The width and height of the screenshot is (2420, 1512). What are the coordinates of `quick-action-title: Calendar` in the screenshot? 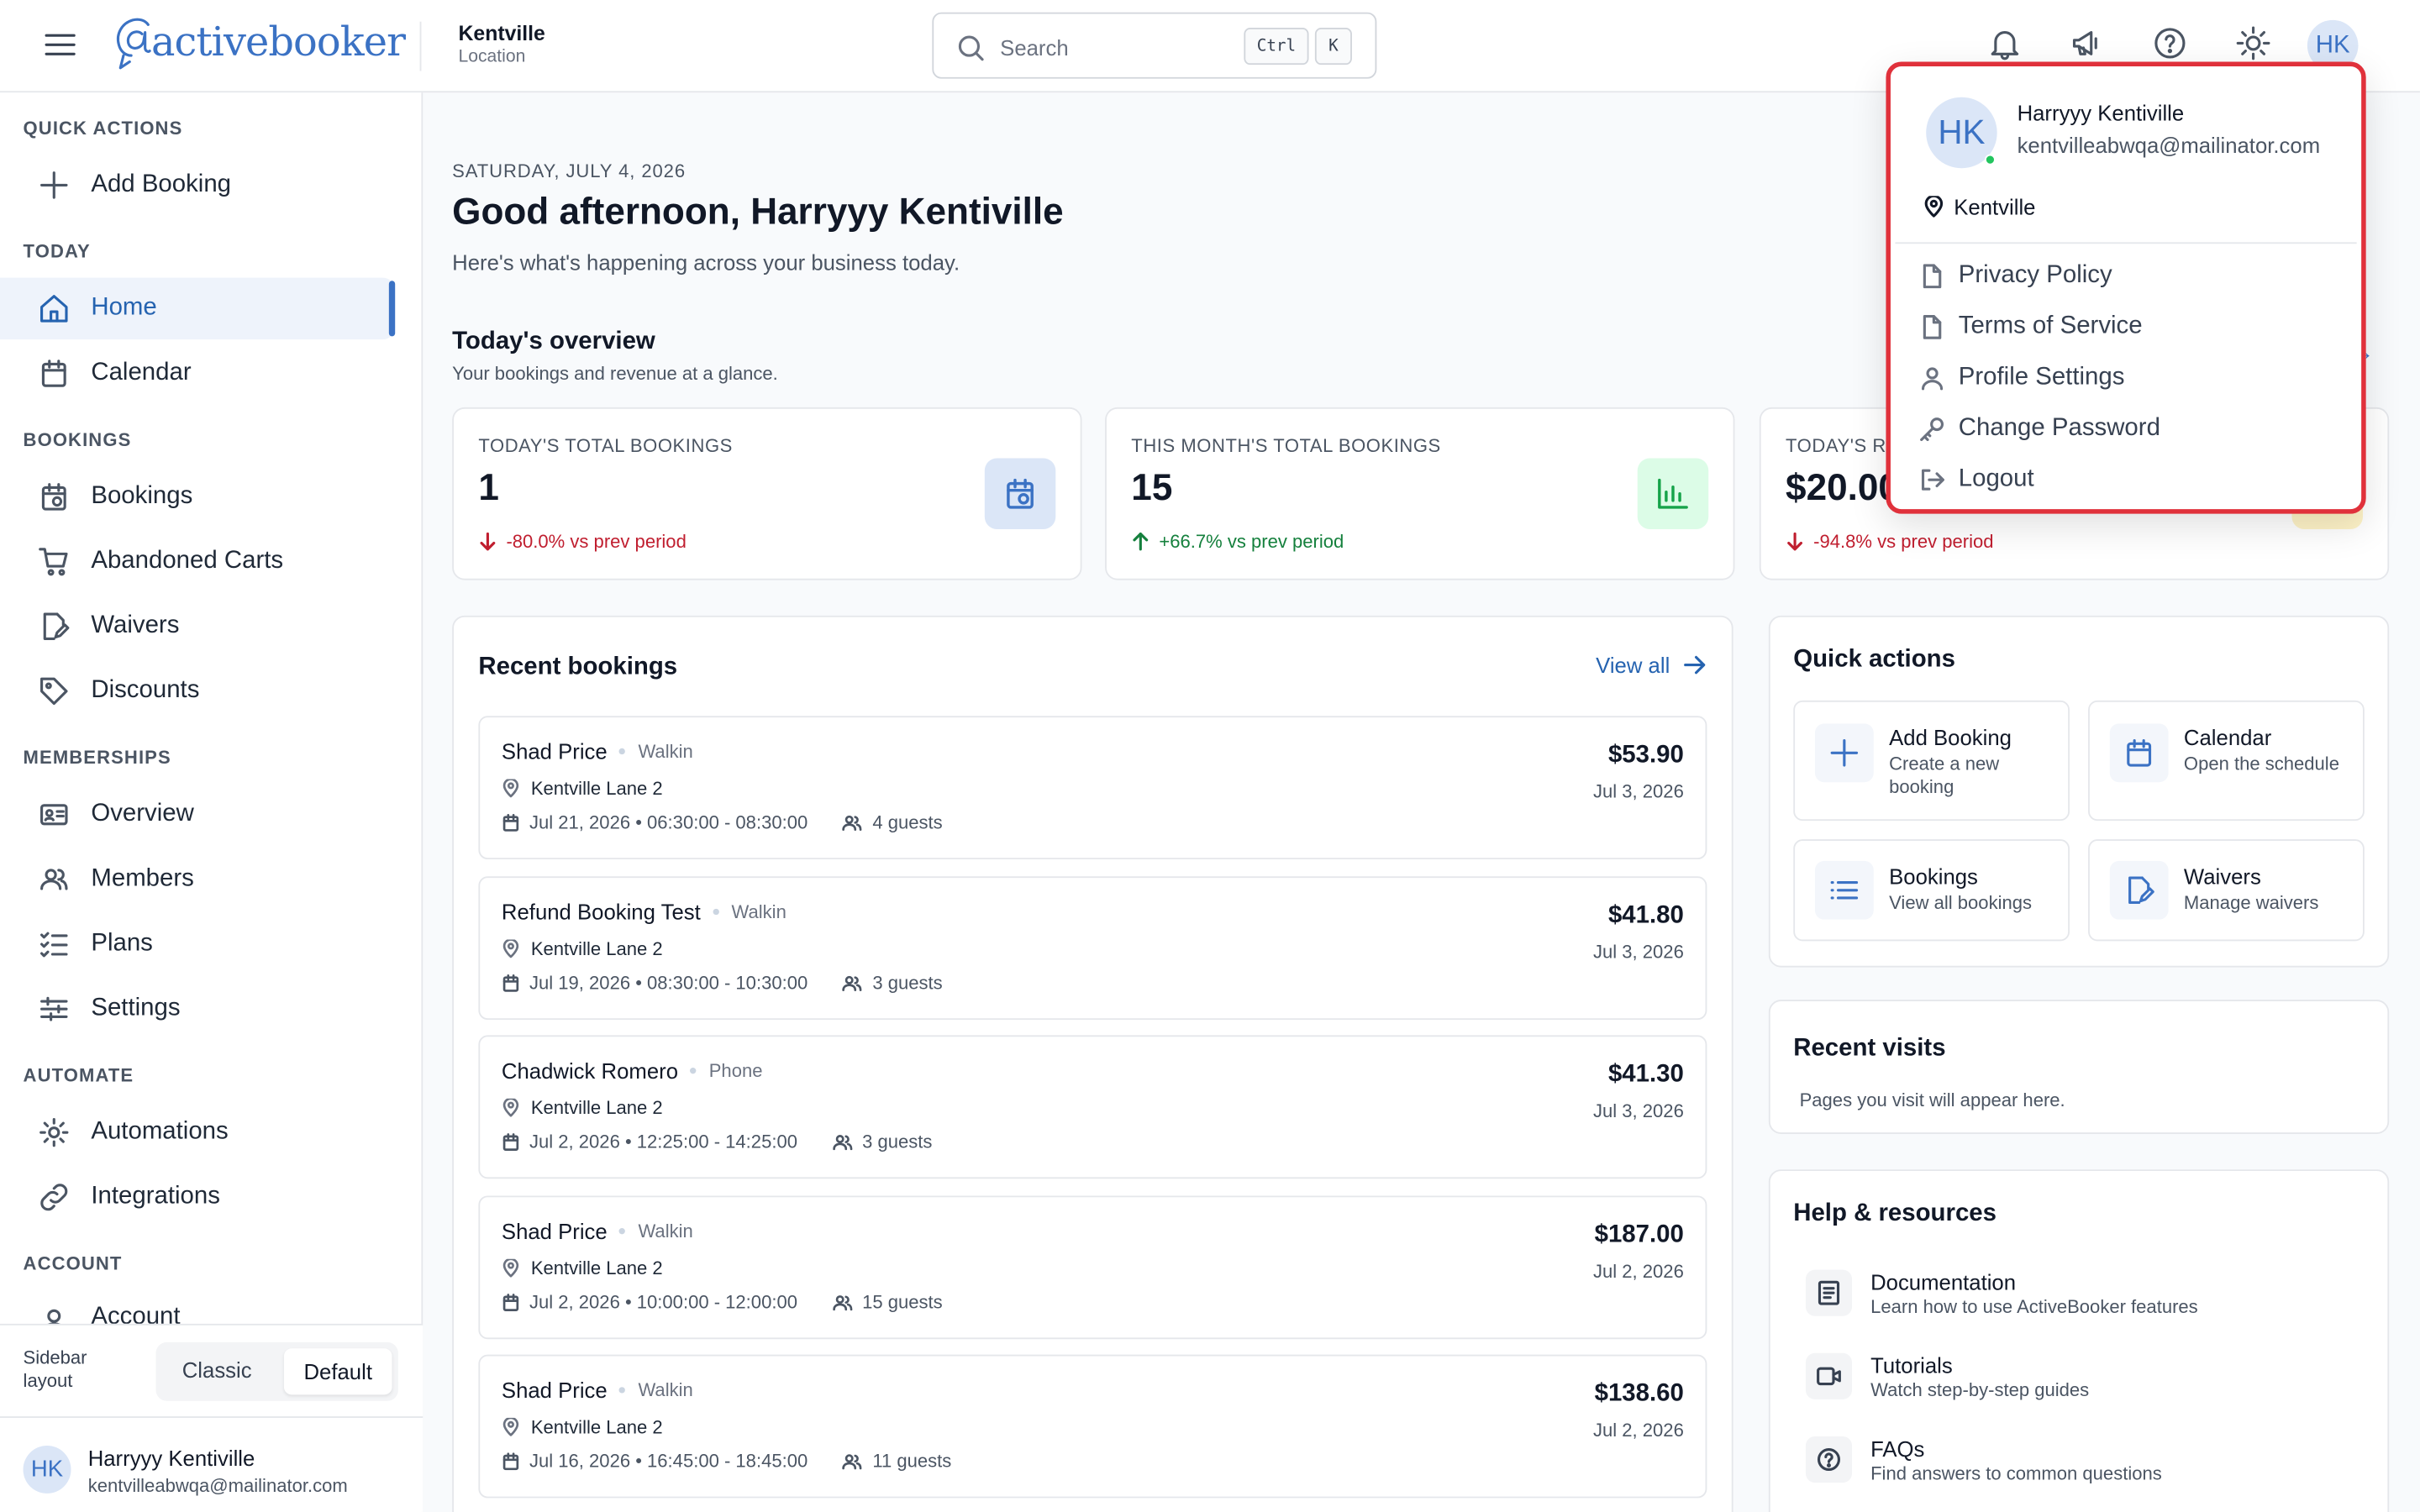 It's located at (2227, 737).